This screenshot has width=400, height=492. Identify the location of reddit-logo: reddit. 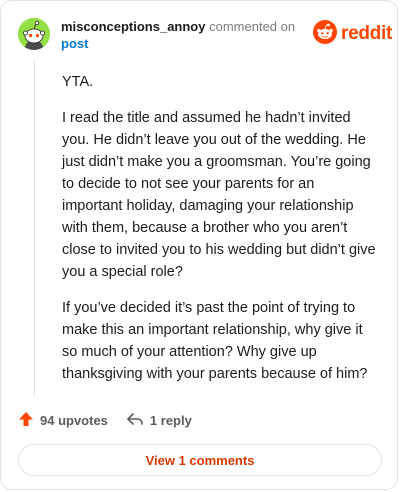
(352, 34).